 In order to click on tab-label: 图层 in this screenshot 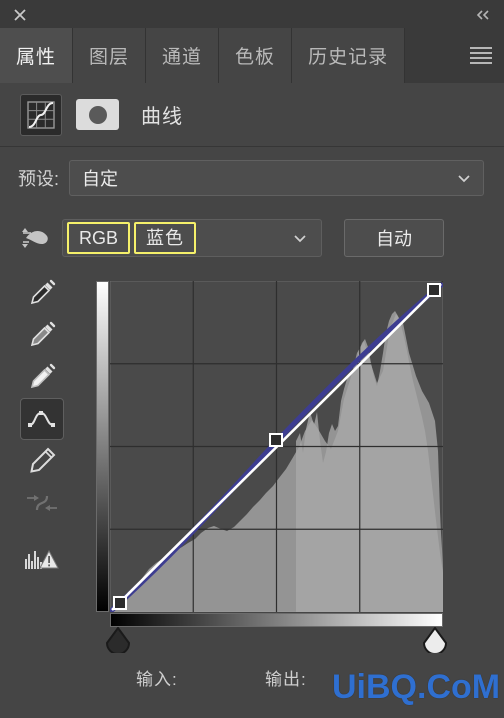, I will do `click(109, 57)`.